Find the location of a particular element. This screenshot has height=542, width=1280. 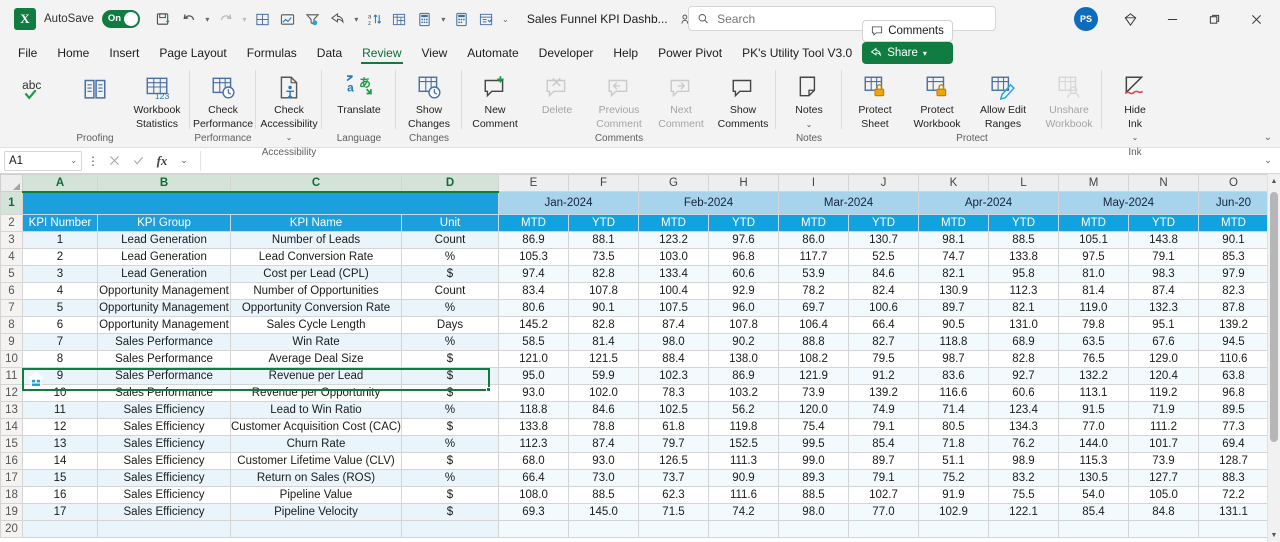

vertical-scrollbar: ▲ ▼ is located at coordinates (1273, 358).